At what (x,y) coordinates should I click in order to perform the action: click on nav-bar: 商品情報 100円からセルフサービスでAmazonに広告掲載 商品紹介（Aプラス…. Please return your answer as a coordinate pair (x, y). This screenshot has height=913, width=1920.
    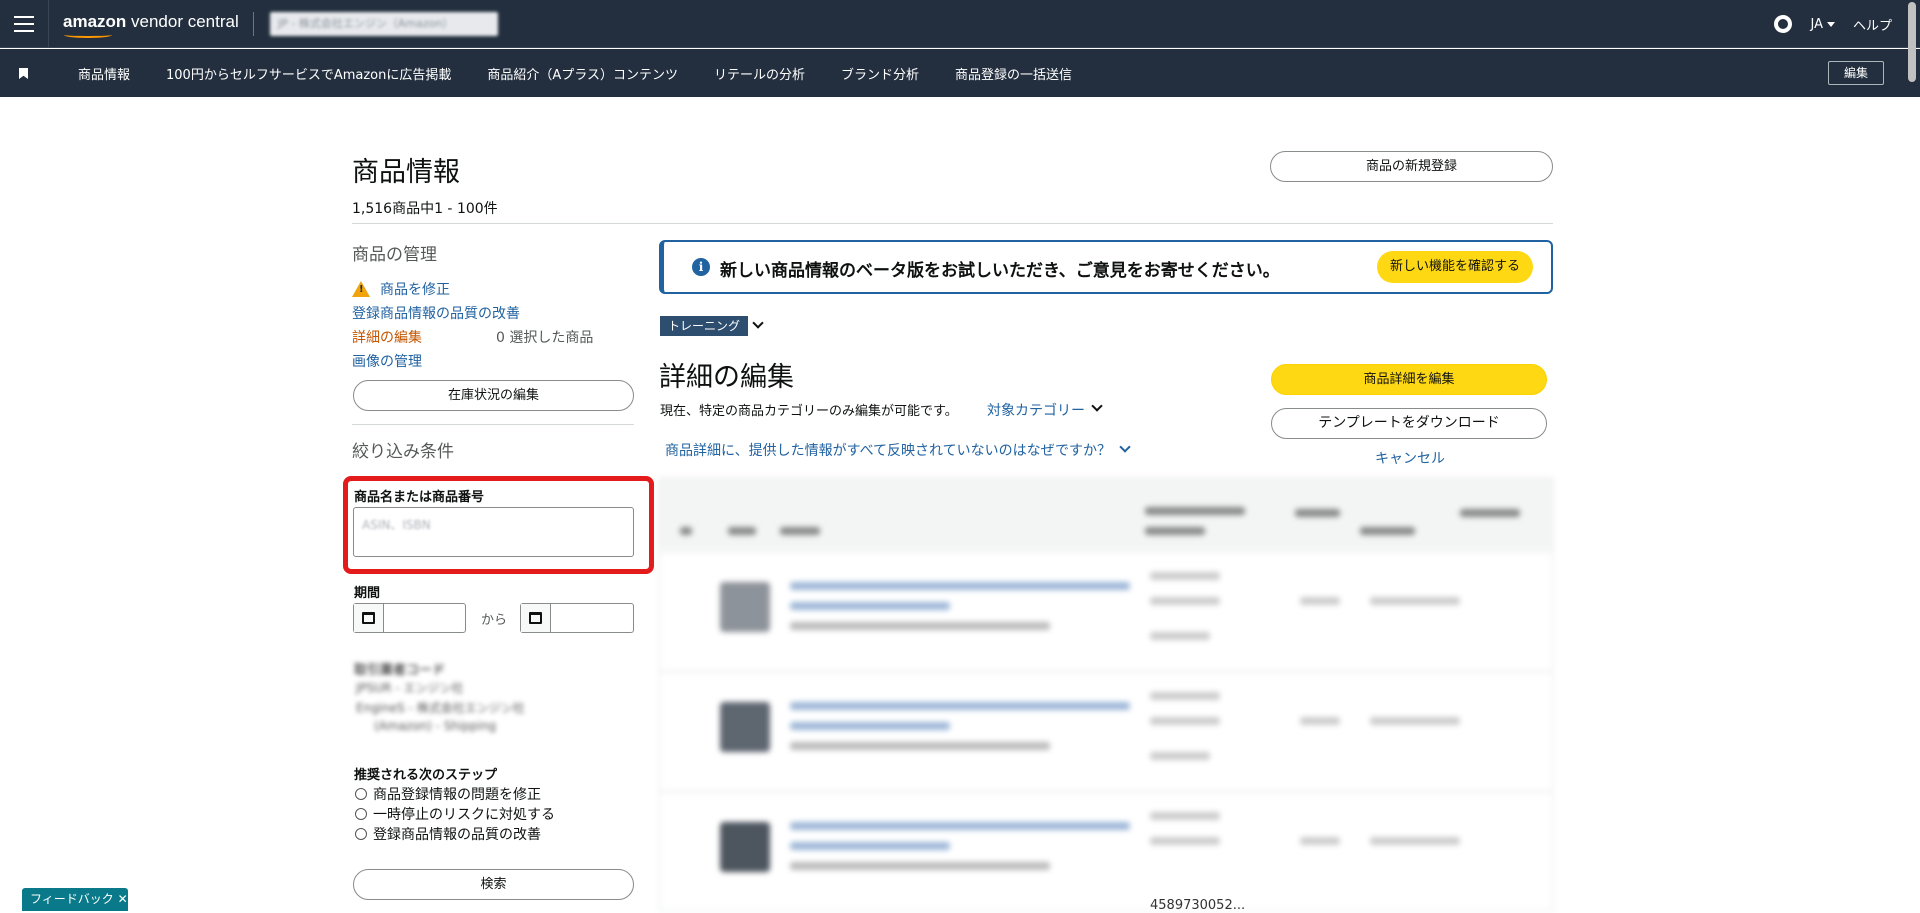
    Looking at the image, I should click on (960, 73).